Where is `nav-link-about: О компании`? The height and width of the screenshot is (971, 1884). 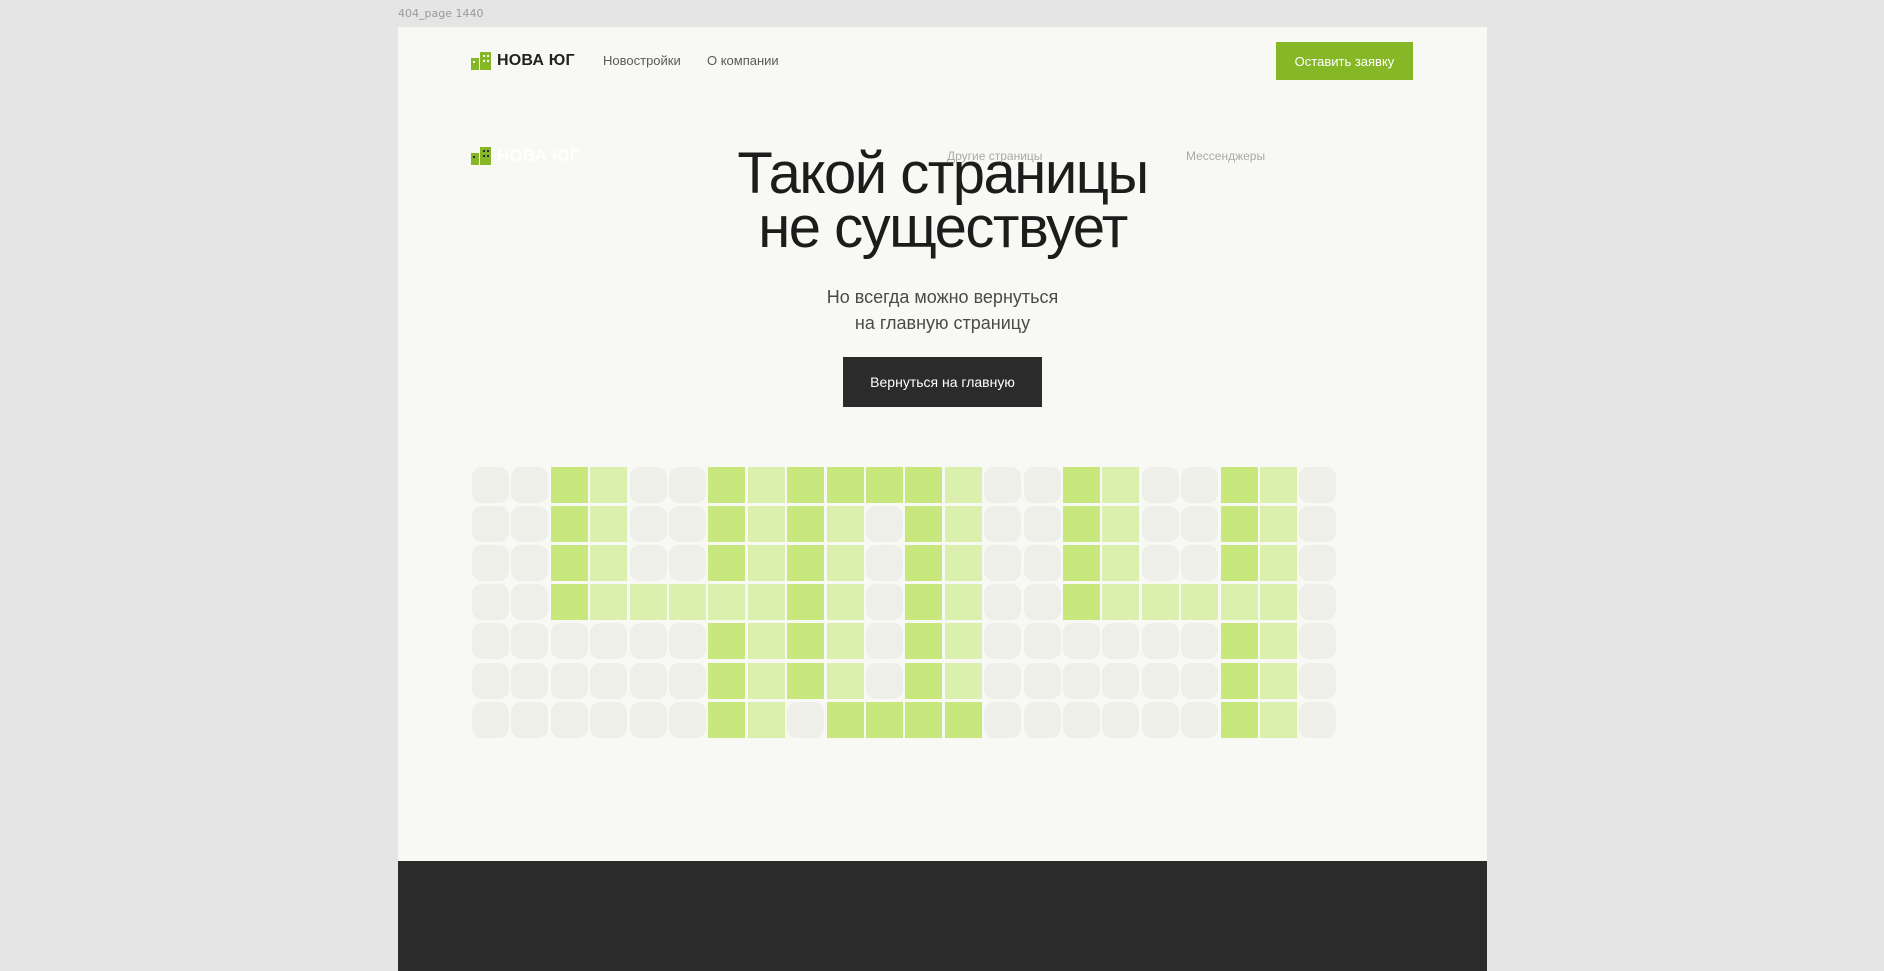
nav-link-about: О компании is located at coordinates (743, 60).